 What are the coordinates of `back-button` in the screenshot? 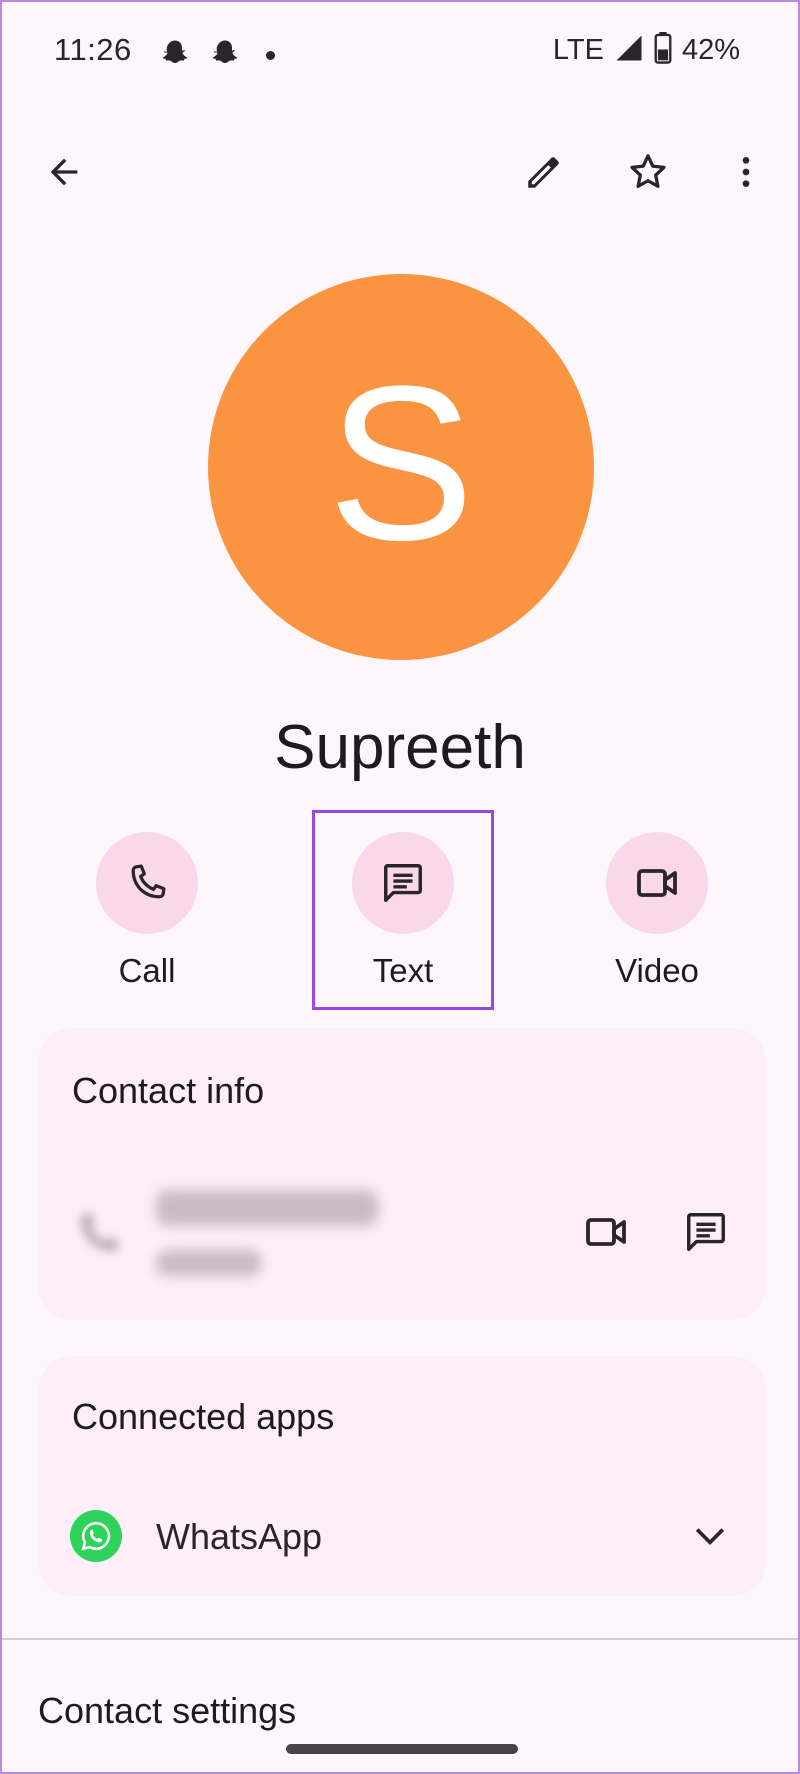 It's located at (64, 172).